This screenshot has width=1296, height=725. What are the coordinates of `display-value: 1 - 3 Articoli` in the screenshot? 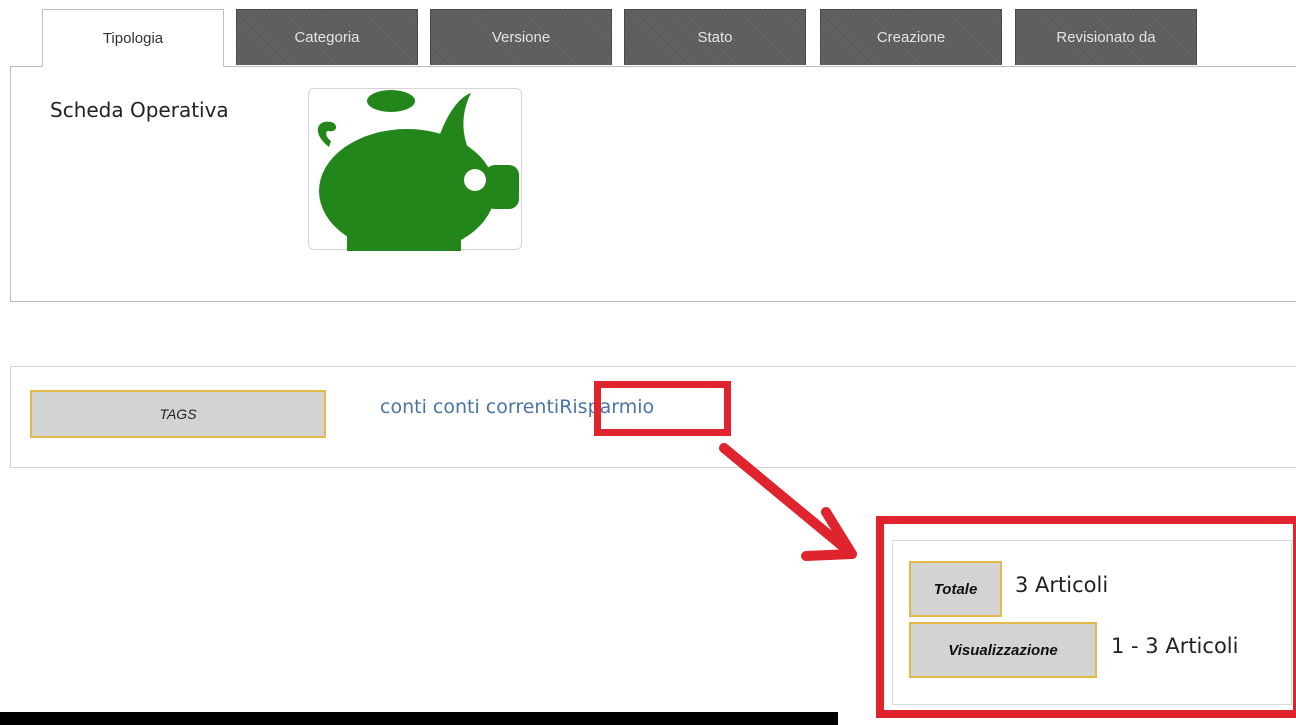 It's located at (1175, 646).